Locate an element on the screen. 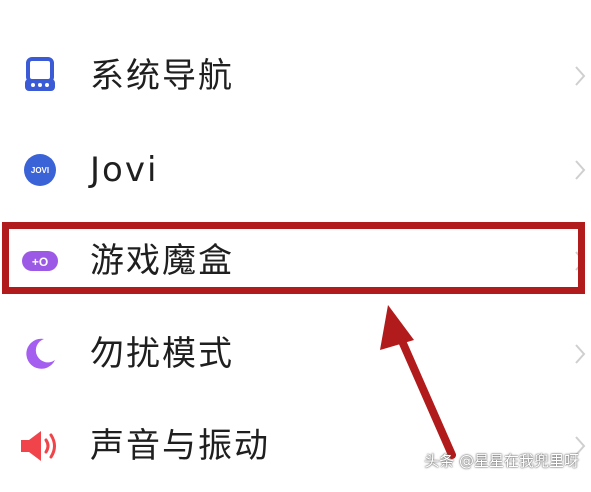 This screenshot has width=591, height=492. settings-row-partial is located at coordinates (295, 15).